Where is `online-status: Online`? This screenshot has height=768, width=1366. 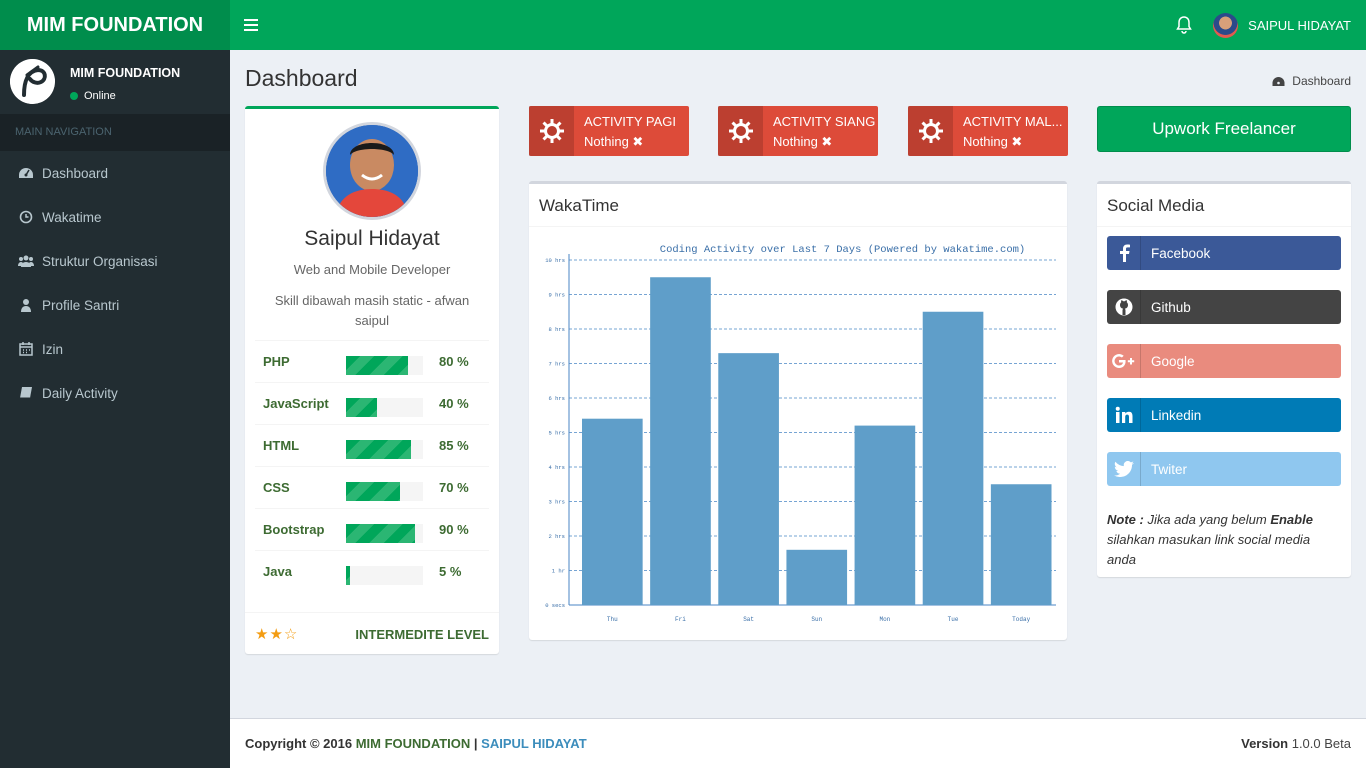 online-status: Online is located at coordinates (93, 96).